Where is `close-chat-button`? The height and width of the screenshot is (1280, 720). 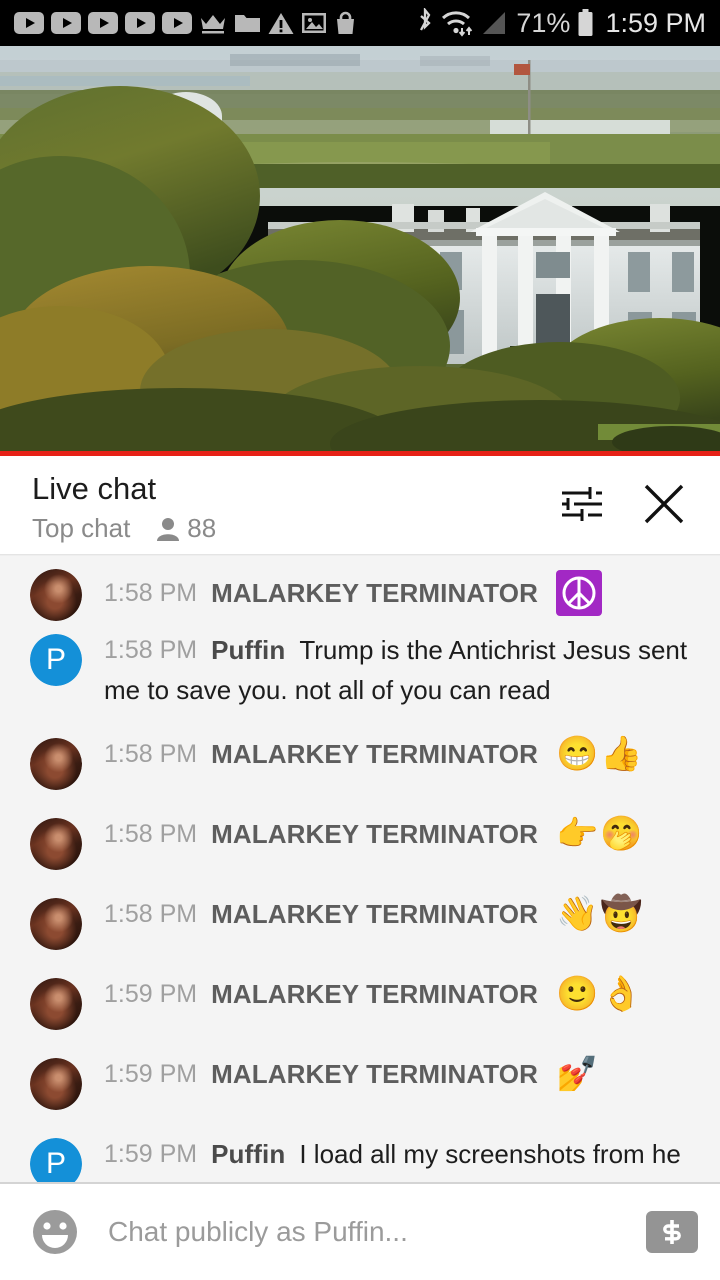
close-chat-button is located at coordinates (664, 504).